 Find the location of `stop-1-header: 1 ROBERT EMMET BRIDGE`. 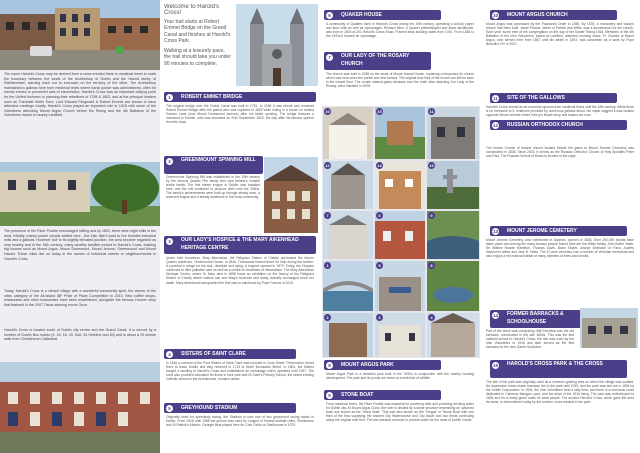

stop-1-header: 1 ROBERT EMMET BRIDGE is located at coordinates (240, 97).